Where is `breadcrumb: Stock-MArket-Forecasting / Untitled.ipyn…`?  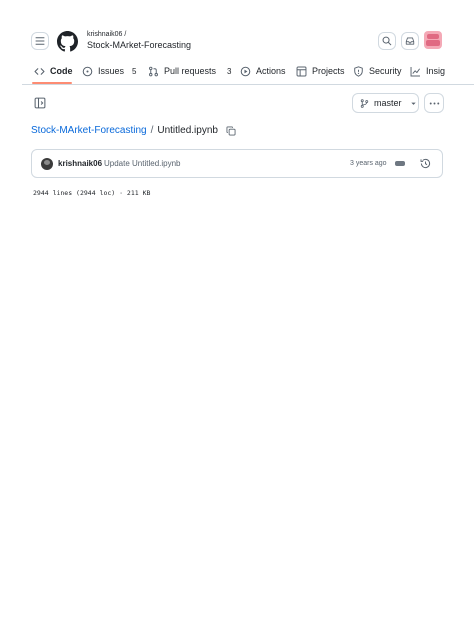 breadcrumb: Stock-MArket-Forecasting / Untitled.ipyn… is located at coordinates (133, 130).